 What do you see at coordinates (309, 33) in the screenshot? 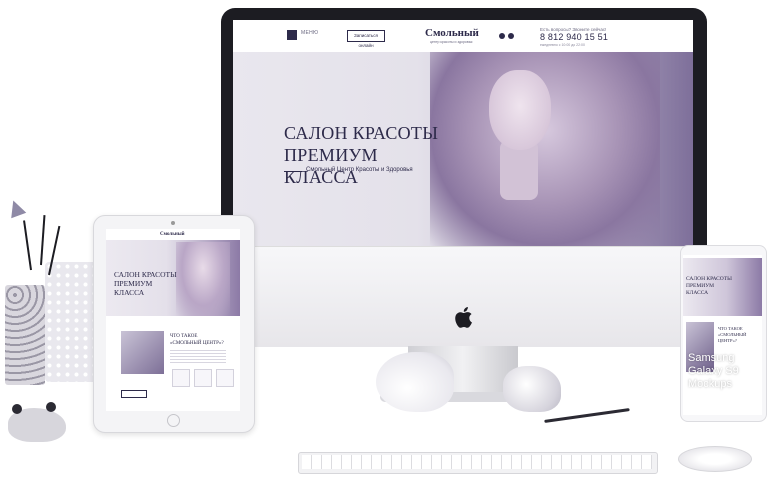
I see `menu-label: МЕНЮ` at bounding box center [309, 33].